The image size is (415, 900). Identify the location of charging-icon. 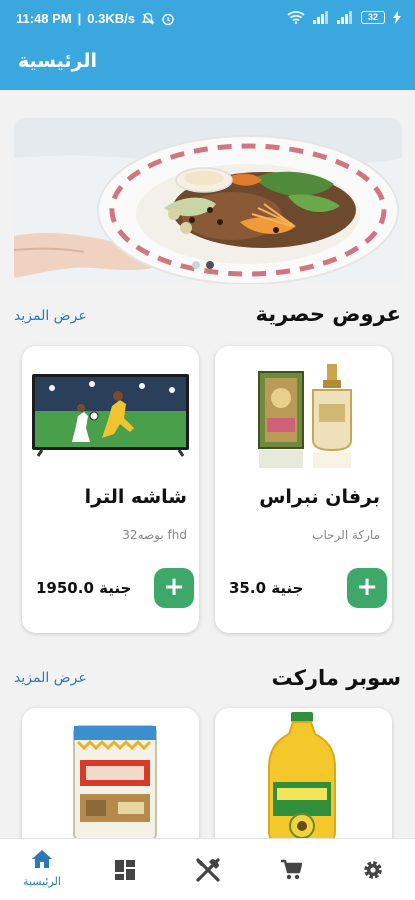
(397, 17).